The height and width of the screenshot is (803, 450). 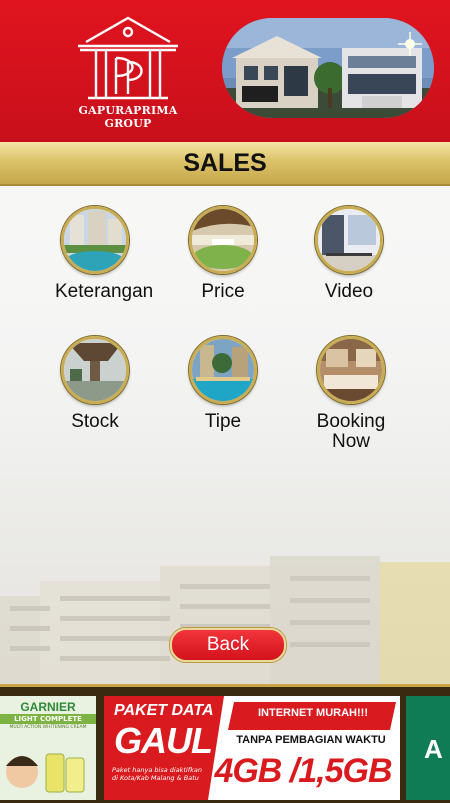 I want to click on menu-item-price: Price, so click(x=223, y=254).